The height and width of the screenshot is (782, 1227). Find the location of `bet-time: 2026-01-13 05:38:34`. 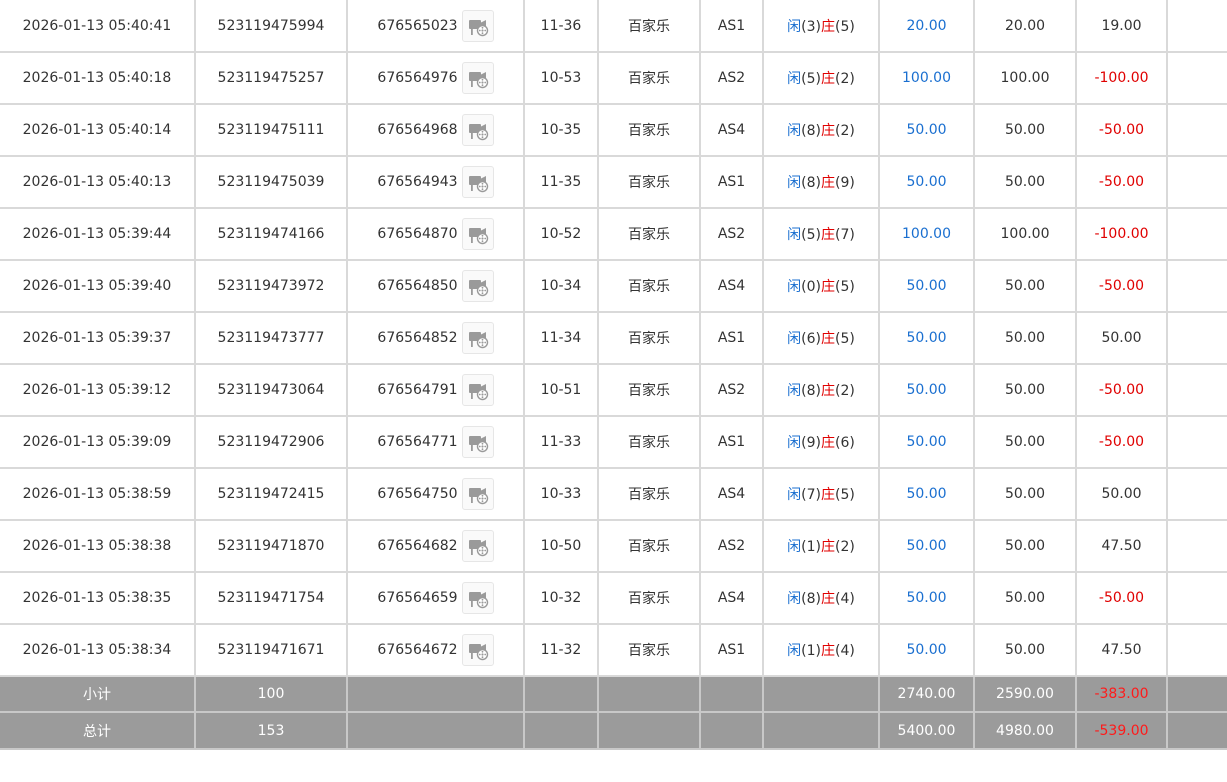

bet-time: 2026-01-13 05:38:34 is located at coordinates (98, 650).